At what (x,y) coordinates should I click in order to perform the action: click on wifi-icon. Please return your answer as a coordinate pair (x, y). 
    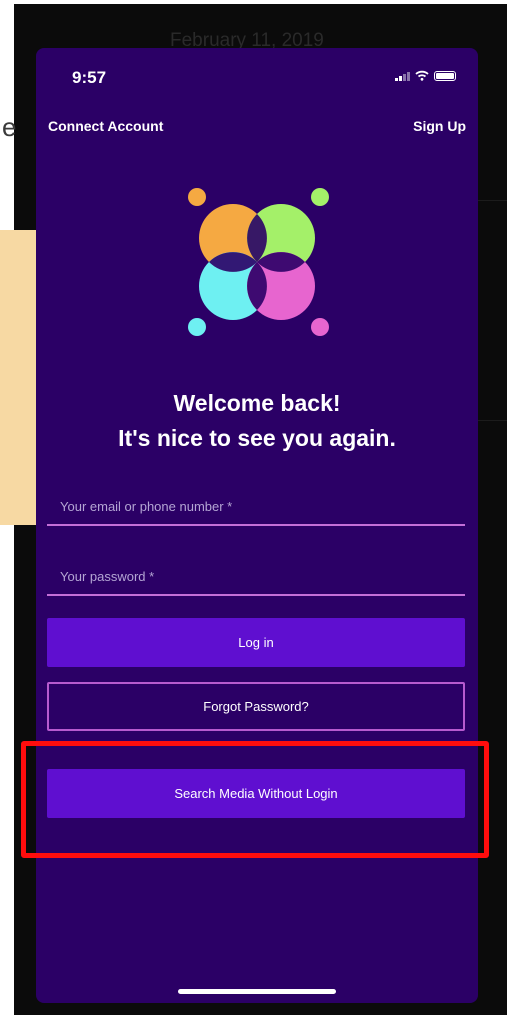
    Looking at the image, I should click on (422, 75).